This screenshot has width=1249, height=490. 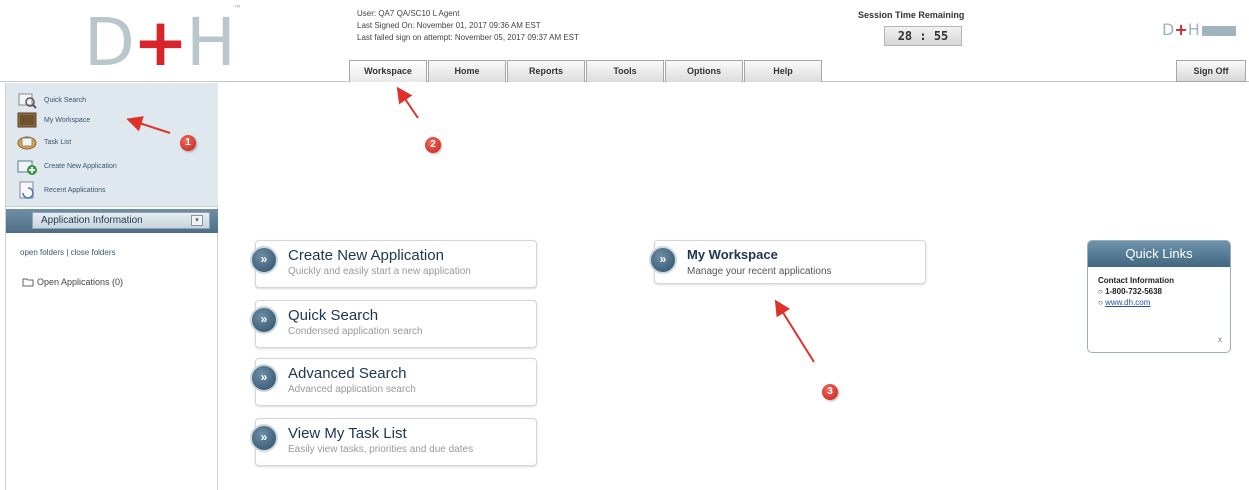 I want to click on arrow-to-workspace-card, so click(x=794, y=331).